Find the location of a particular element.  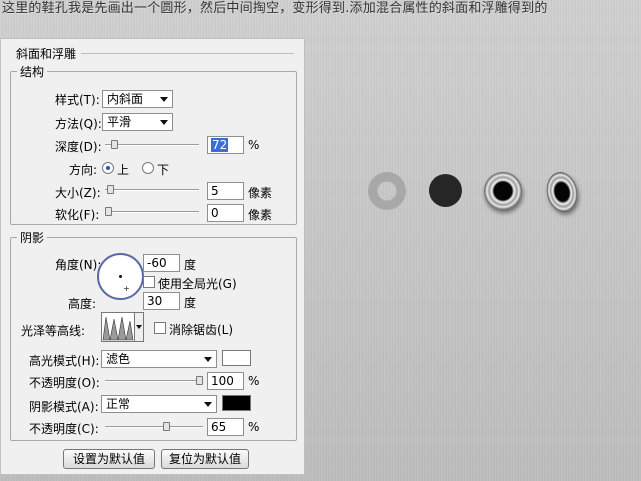

depth-input: 72 is located at coordinates (225, 145).